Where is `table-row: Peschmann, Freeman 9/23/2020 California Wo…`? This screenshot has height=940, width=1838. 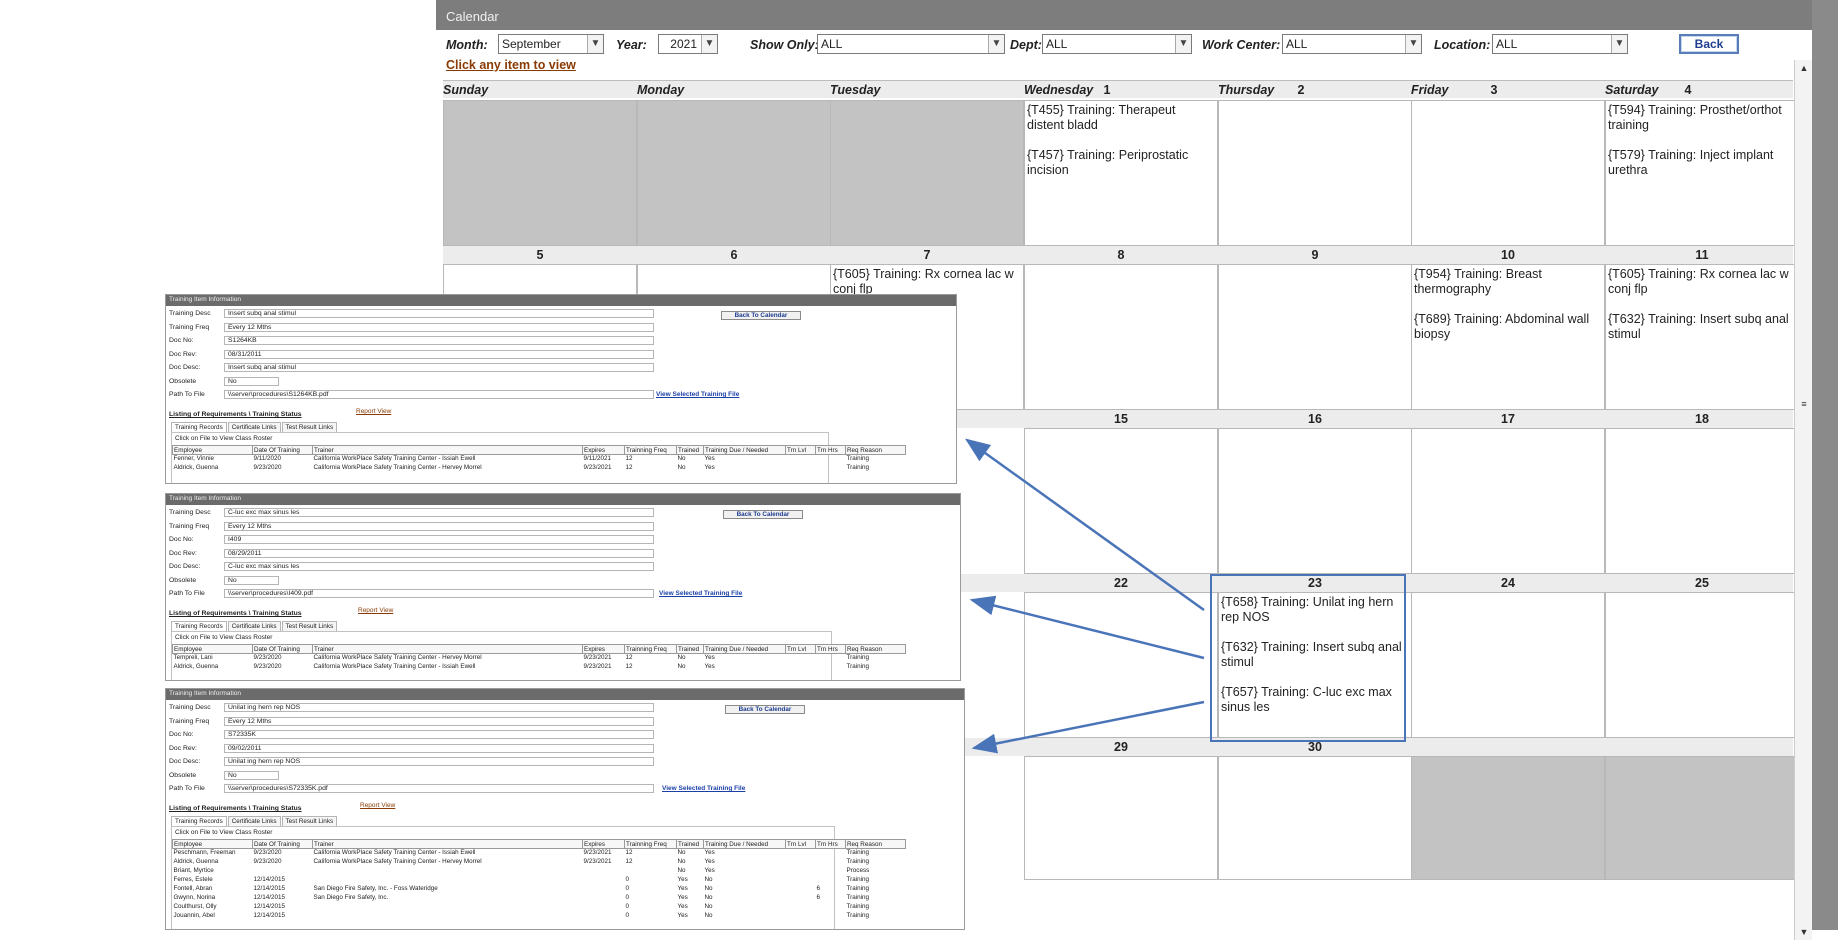 table-row: Peschmann, Freeman 9/23/2020 California Wo… is located at coordinates (539, 853).